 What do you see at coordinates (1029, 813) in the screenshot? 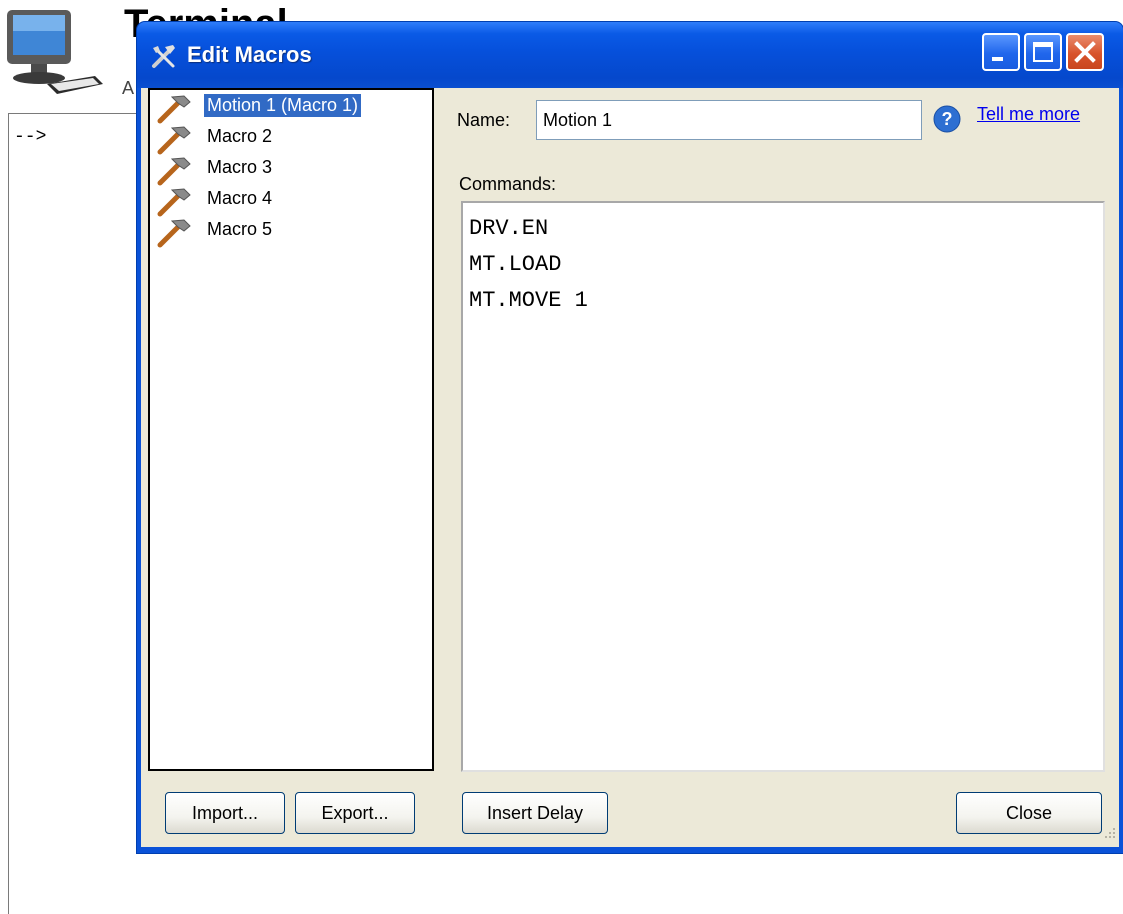
I see `close-button: Close` at bounding box center [1029, 813].